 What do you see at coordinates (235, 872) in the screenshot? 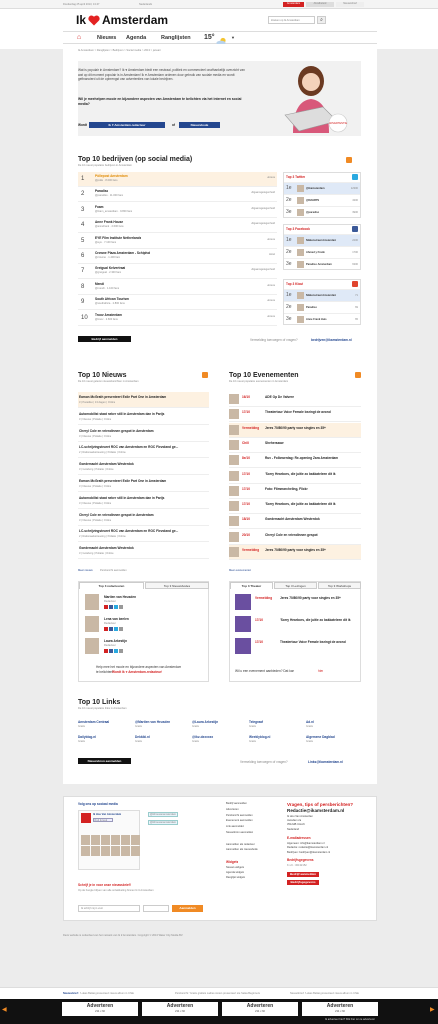
I see `widget-menu-item: Agenda widgets` at bounding box center [235, 872].